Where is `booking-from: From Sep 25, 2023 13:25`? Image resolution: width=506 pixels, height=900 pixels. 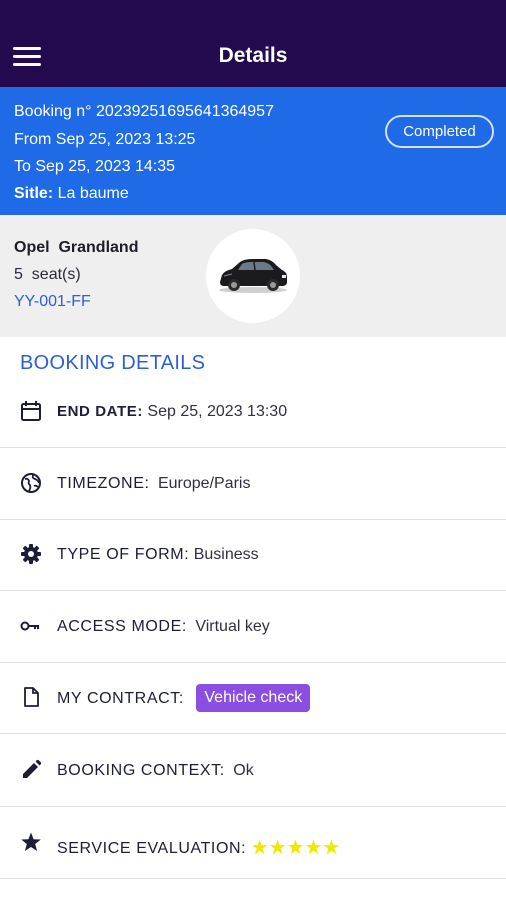 booking-from: From Sep 25, 2023 13:25 is located at coordinates (105, 139).